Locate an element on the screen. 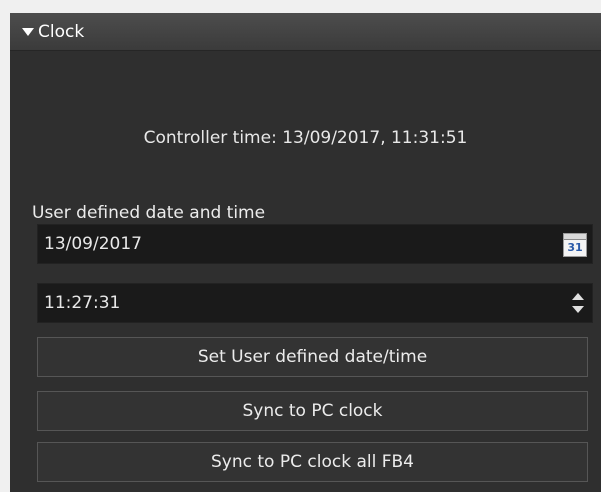  date-field: 31 is located at coordinates (315, 244).